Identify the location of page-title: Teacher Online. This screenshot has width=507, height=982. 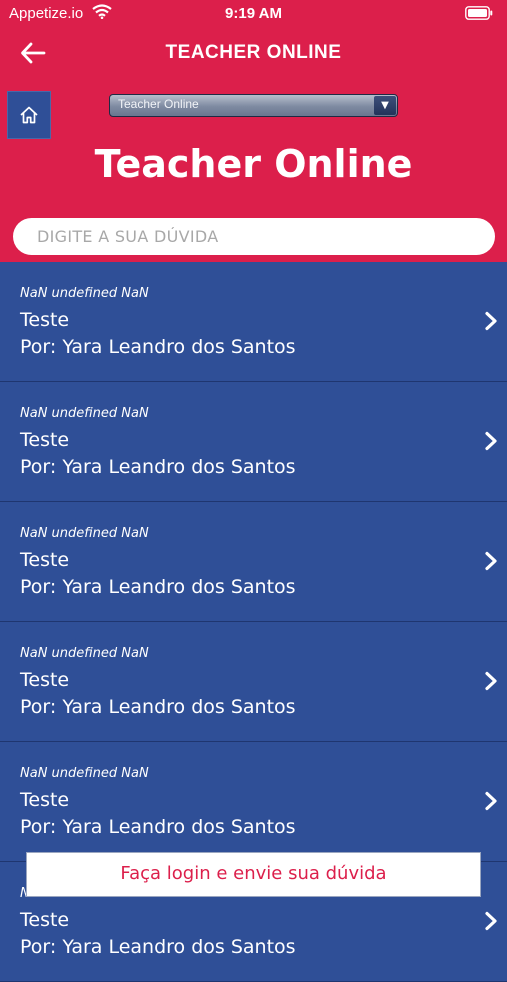
(253, 164).